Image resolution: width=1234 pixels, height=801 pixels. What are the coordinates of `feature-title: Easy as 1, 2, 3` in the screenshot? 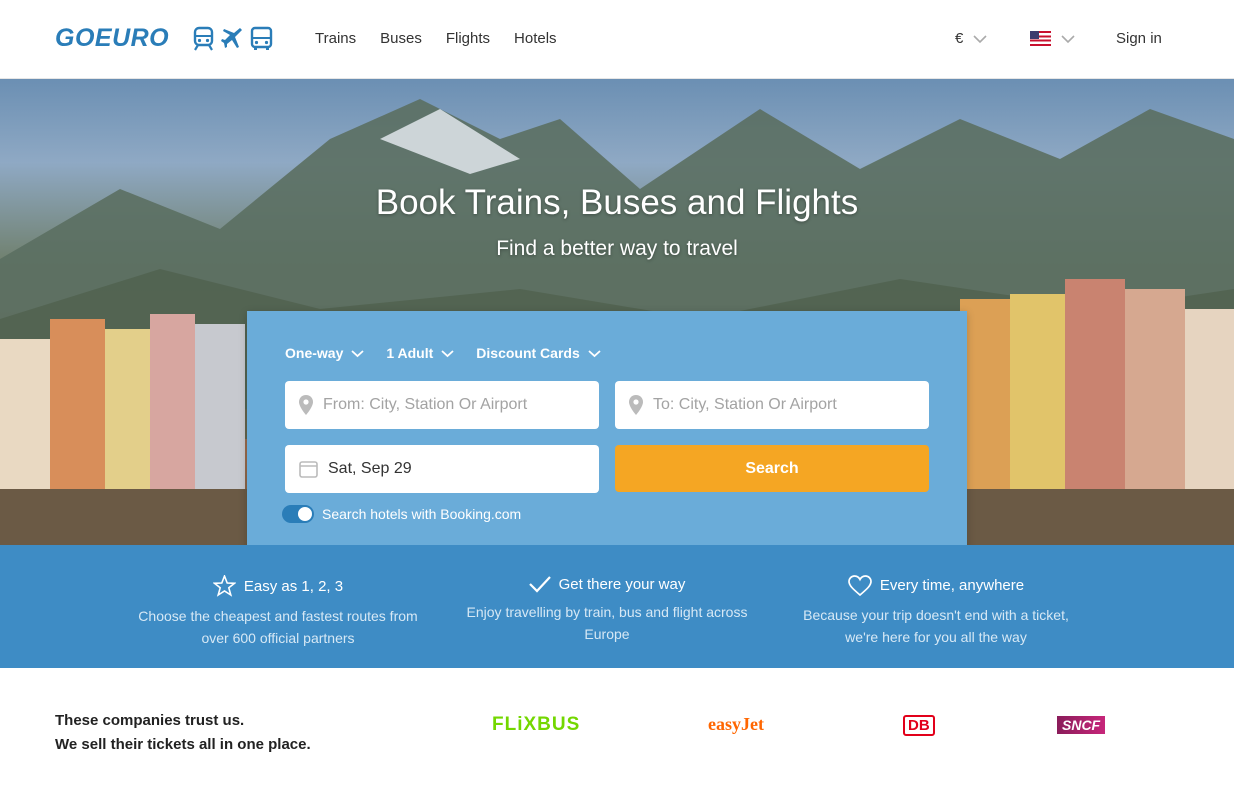 It's located at (293, 586).